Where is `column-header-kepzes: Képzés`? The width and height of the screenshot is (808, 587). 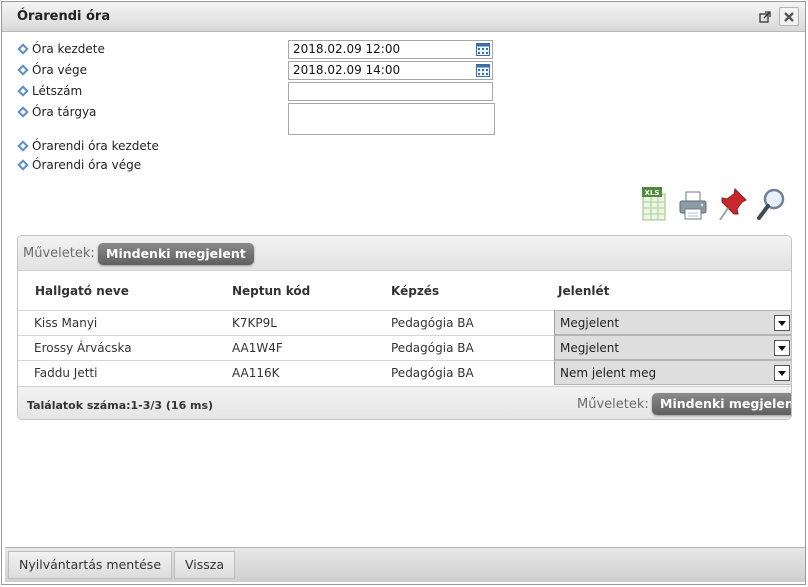
column-header-kepzes: Képzés is located at coordinates (415, 291).